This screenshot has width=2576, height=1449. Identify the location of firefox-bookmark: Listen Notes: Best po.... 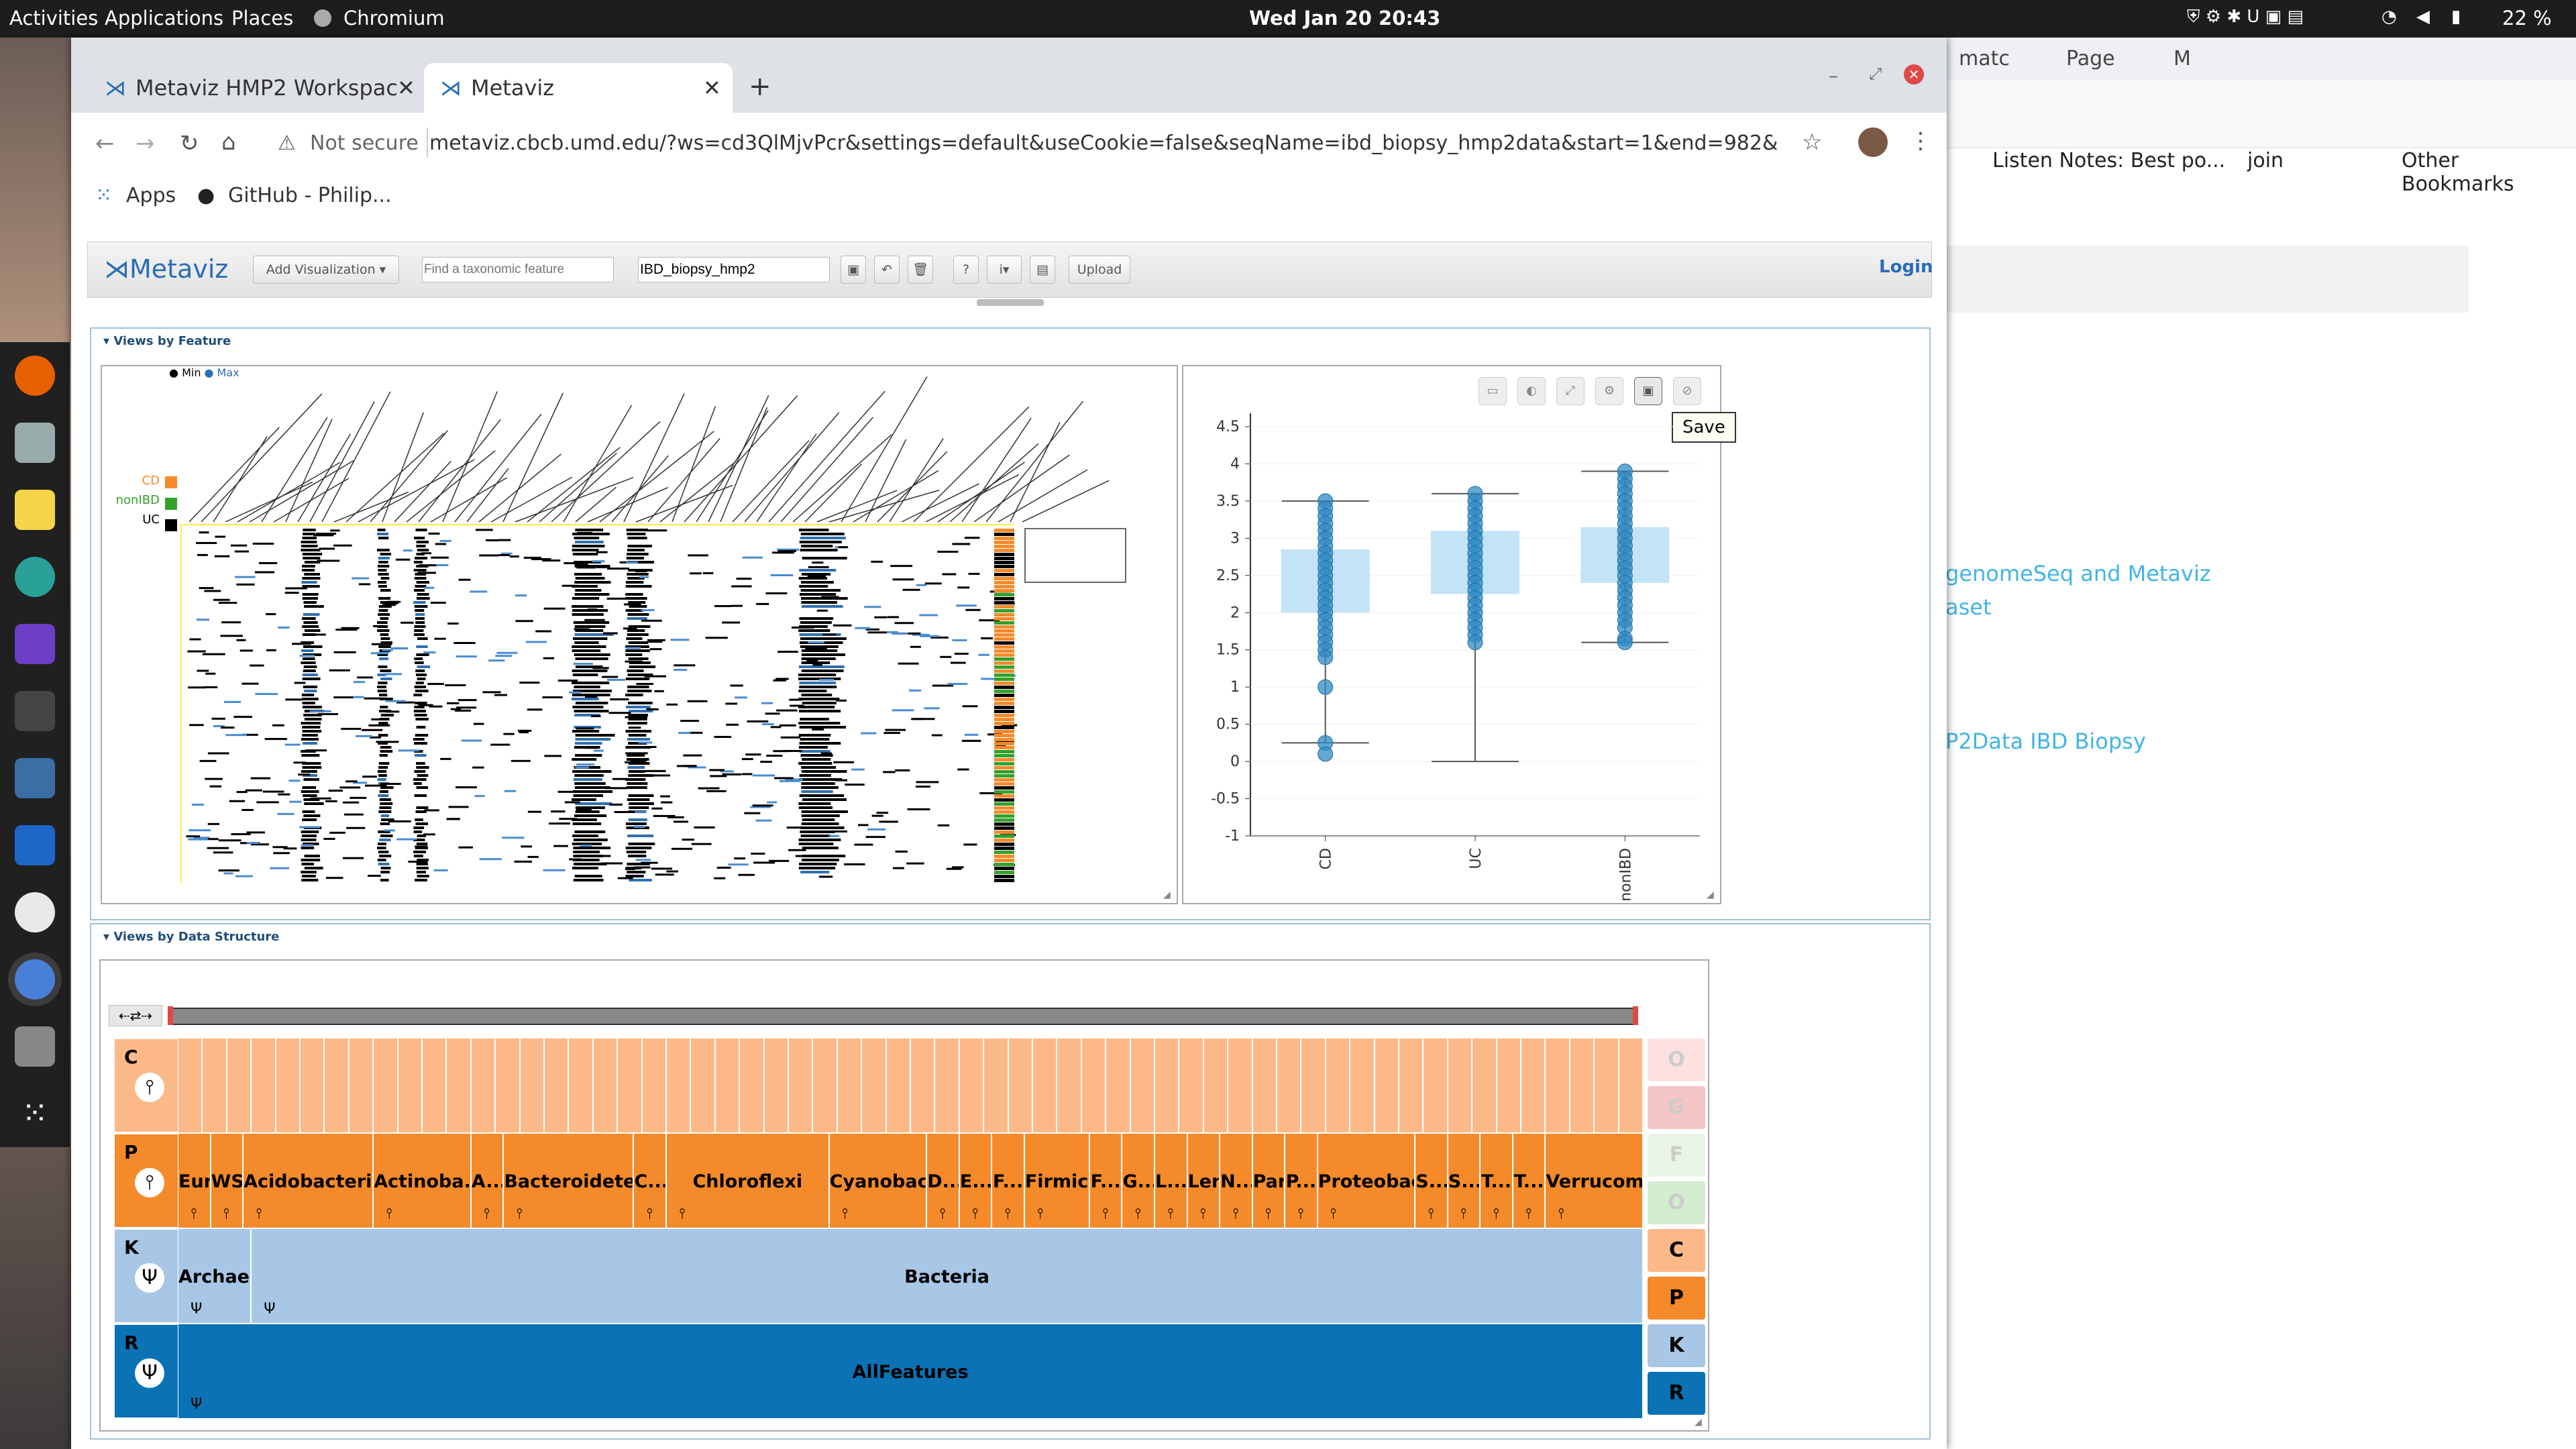
(2108, 160).